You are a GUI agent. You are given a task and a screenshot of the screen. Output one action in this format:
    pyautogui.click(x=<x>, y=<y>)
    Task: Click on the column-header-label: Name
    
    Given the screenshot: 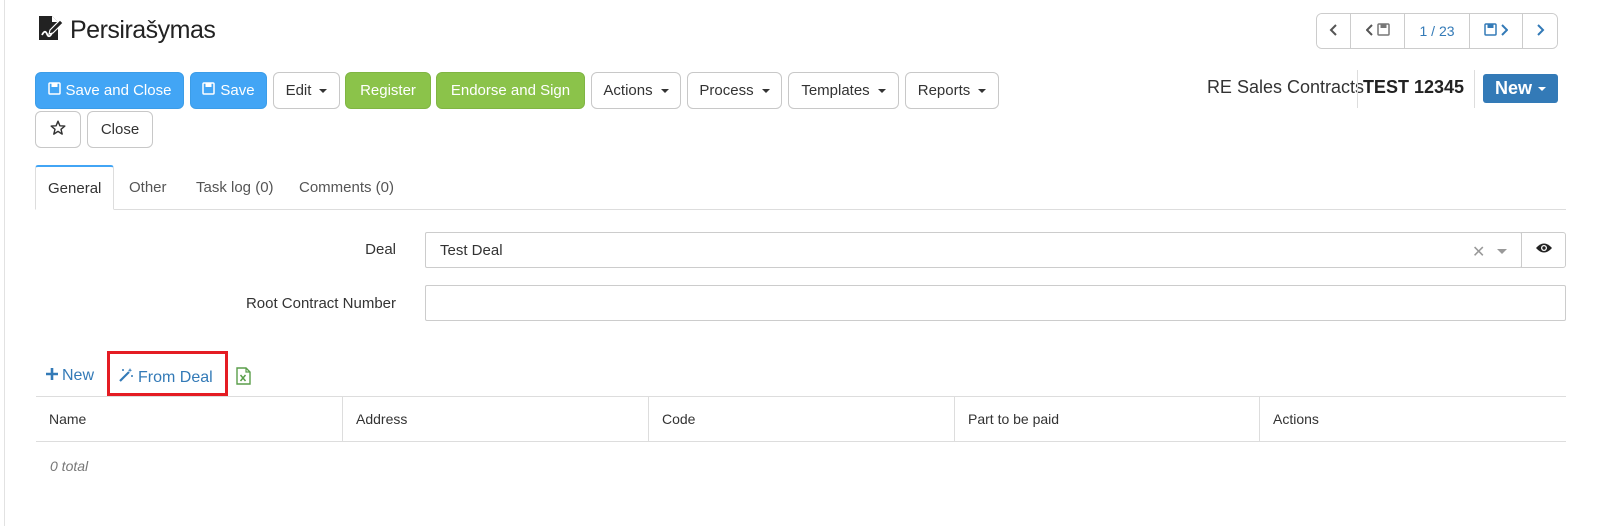 What is the action you would take?
    pyautogui.click(x=68, y=419)
    